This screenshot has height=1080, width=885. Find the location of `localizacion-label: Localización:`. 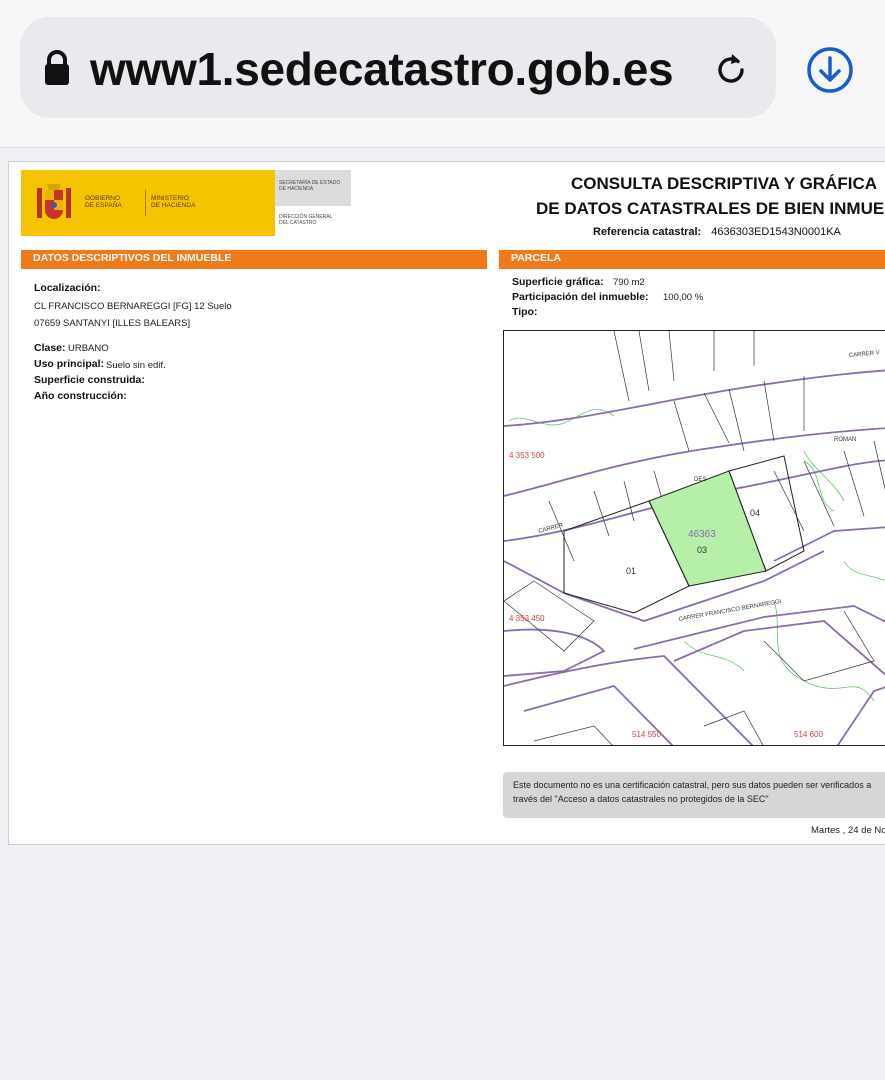

localizacion-label: Localización: is located at coordinates (67, 288).